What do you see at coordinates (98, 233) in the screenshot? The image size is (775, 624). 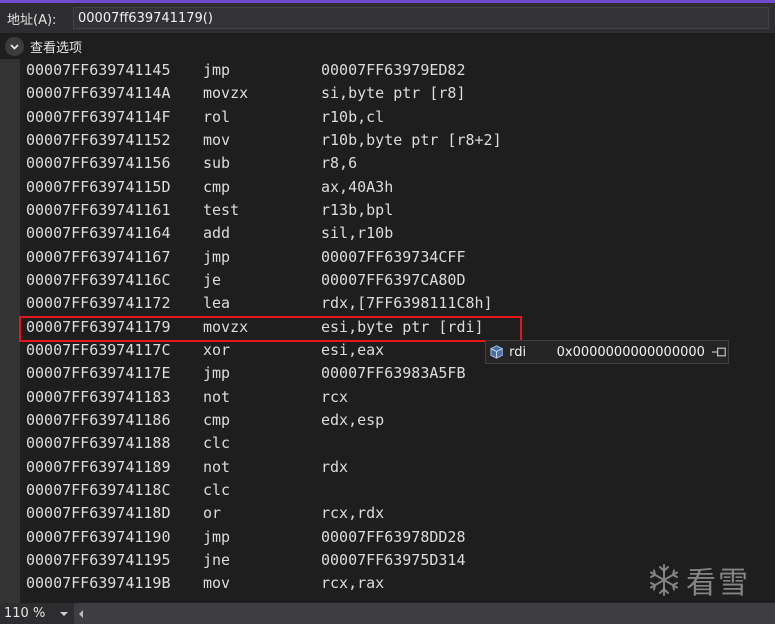 I see `instruction-address: 00007FF639741164` at bounding box center [98, 233].